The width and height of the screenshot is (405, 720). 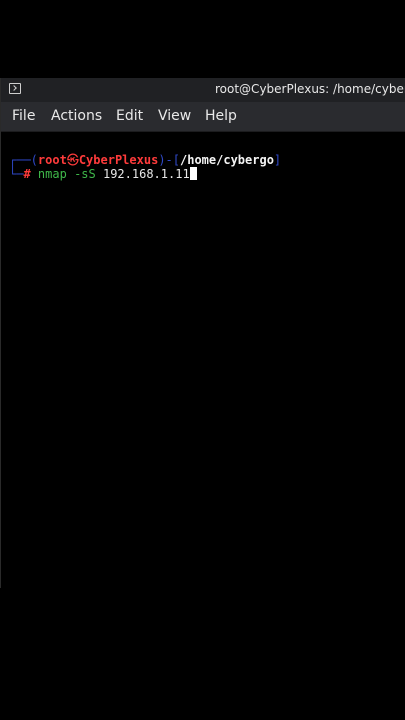 What do you see at coordinates (23, 116) in the screenshot?
I see `menu-file: File` at bounding box center [23, 116].